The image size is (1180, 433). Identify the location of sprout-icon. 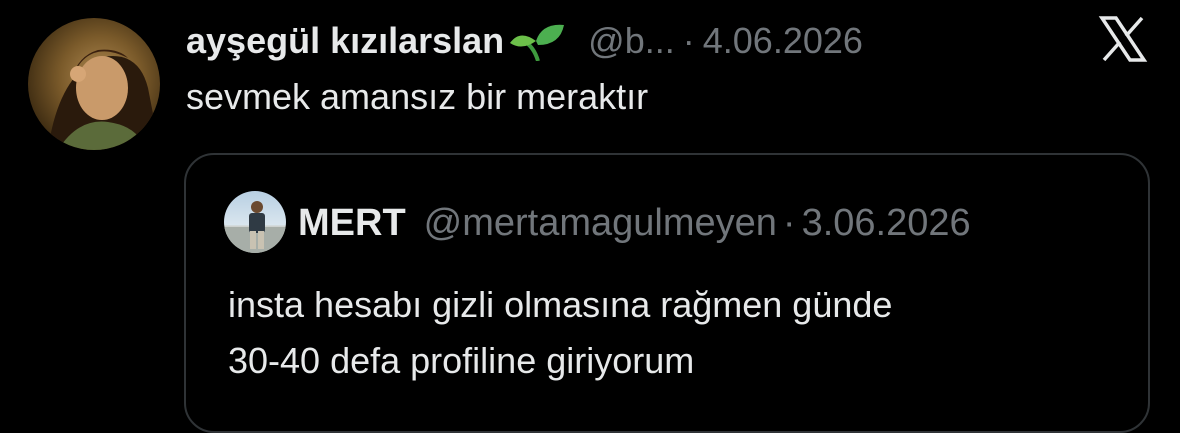
(537, 41).